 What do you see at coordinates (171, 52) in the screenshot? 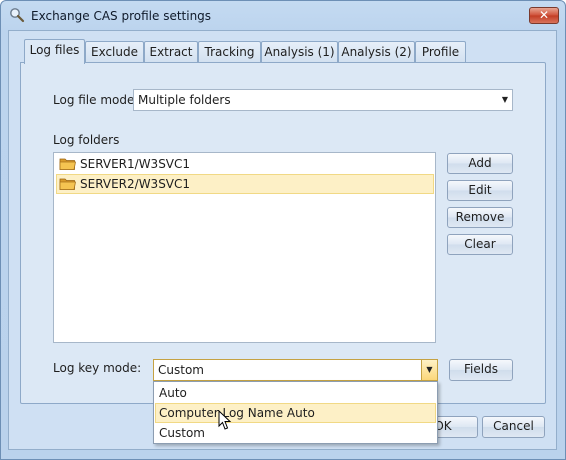
I see `tab-extract: Extract` at bounding box center [171, 52].